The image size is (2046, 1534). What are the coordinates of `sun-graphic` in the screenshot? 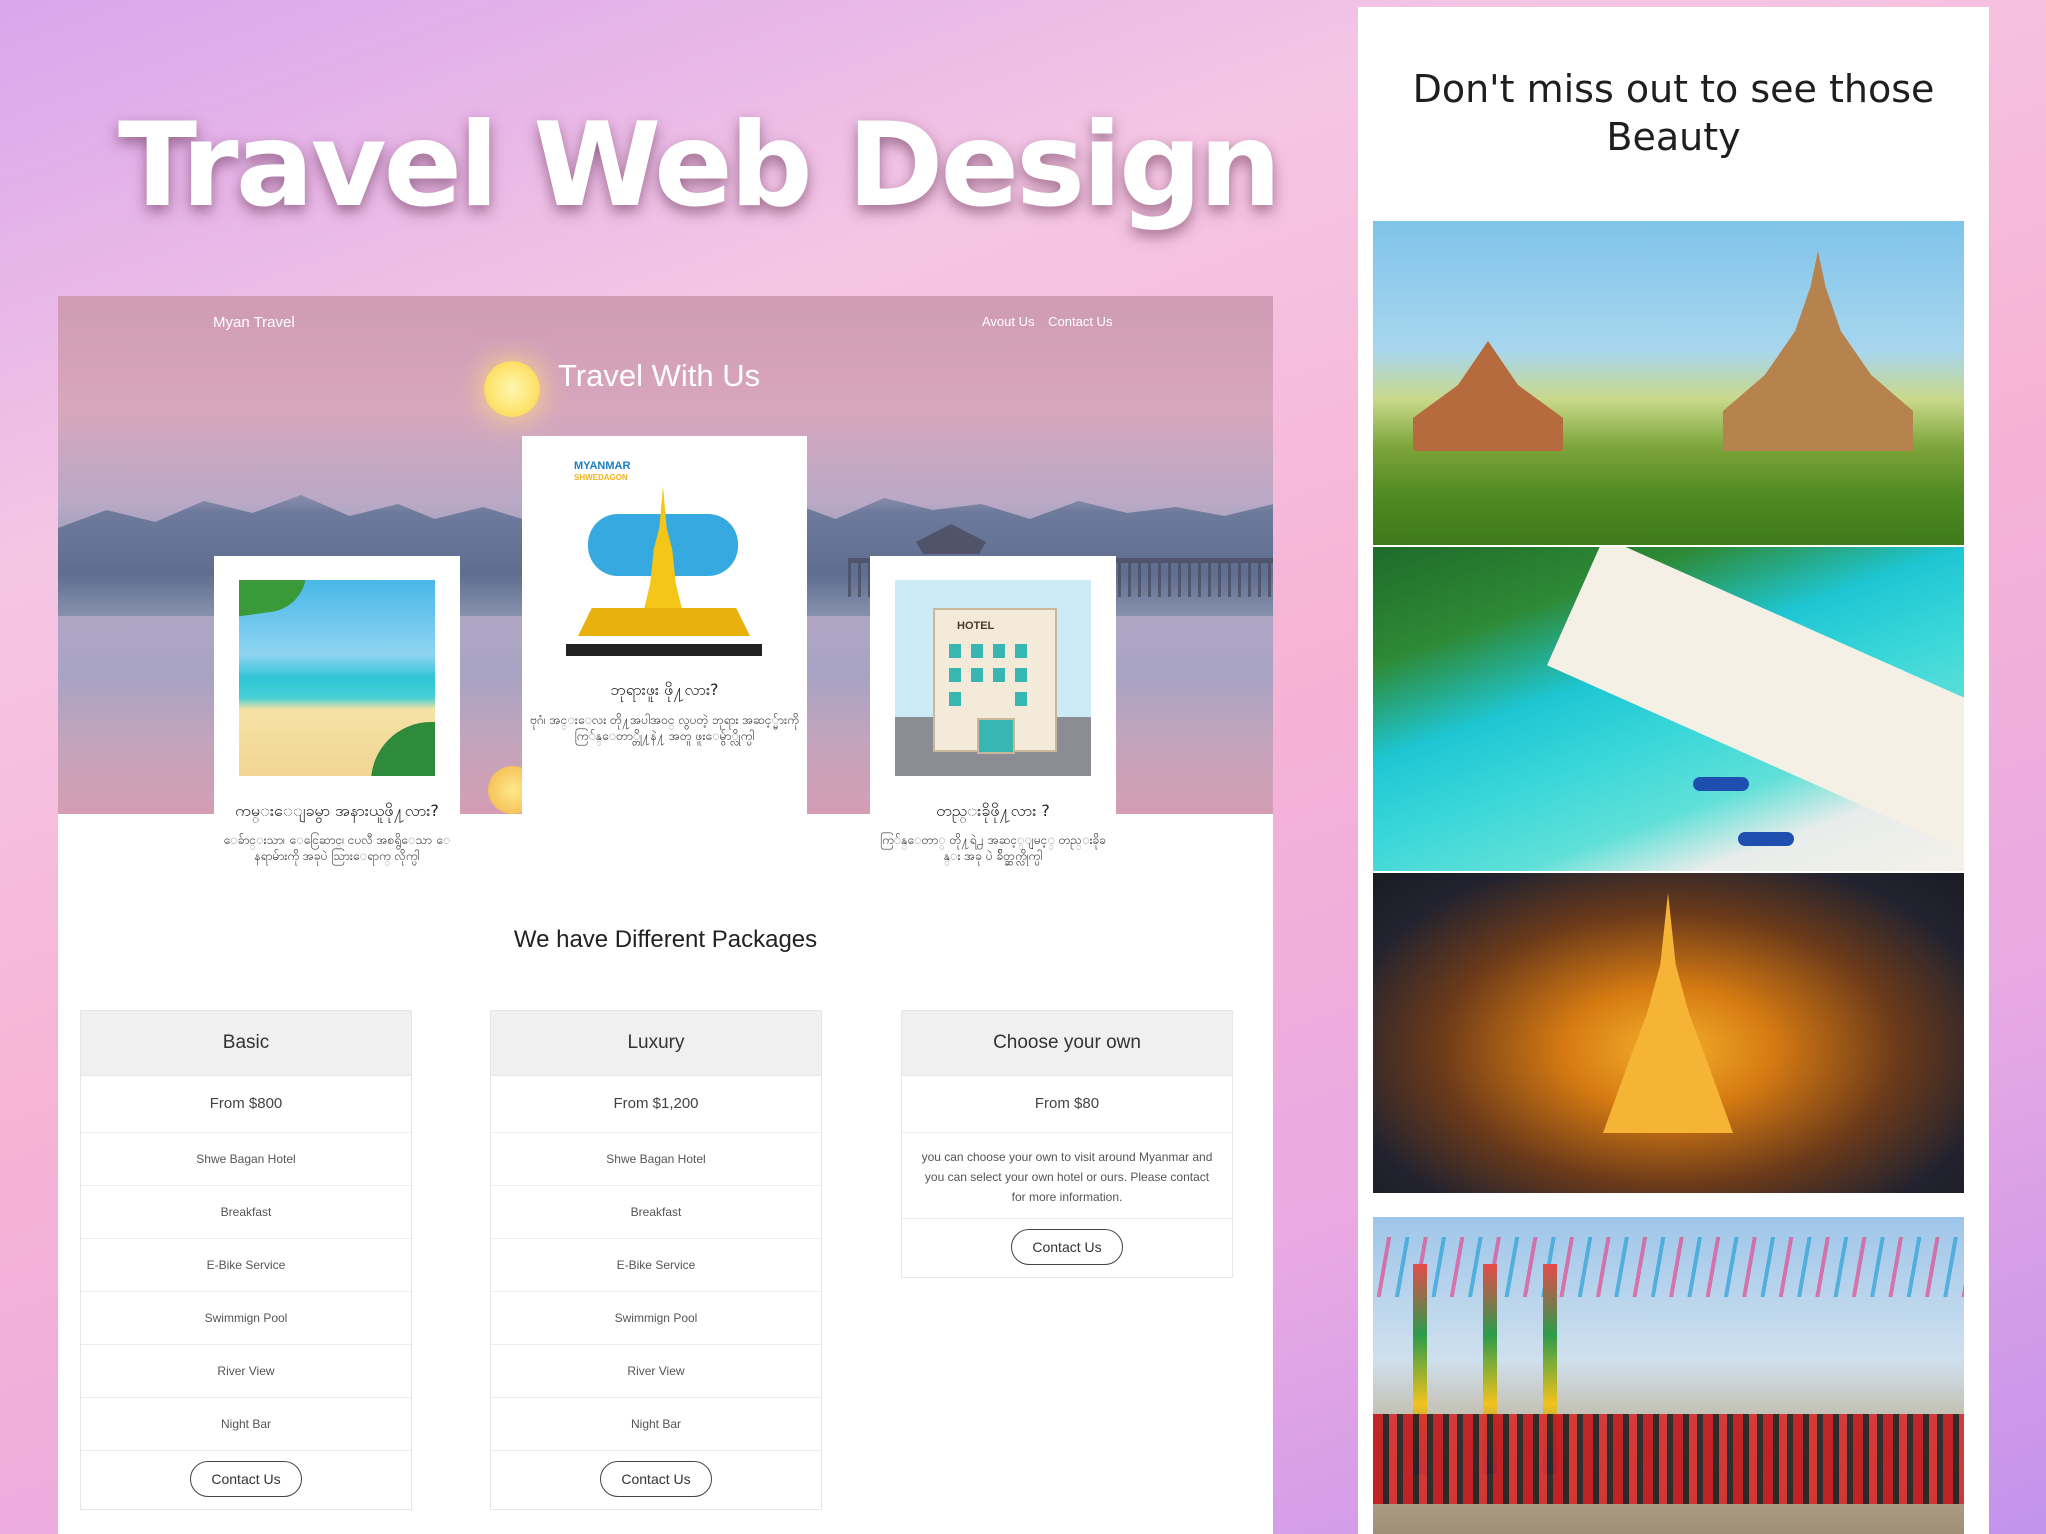 It's located at (512, 389).